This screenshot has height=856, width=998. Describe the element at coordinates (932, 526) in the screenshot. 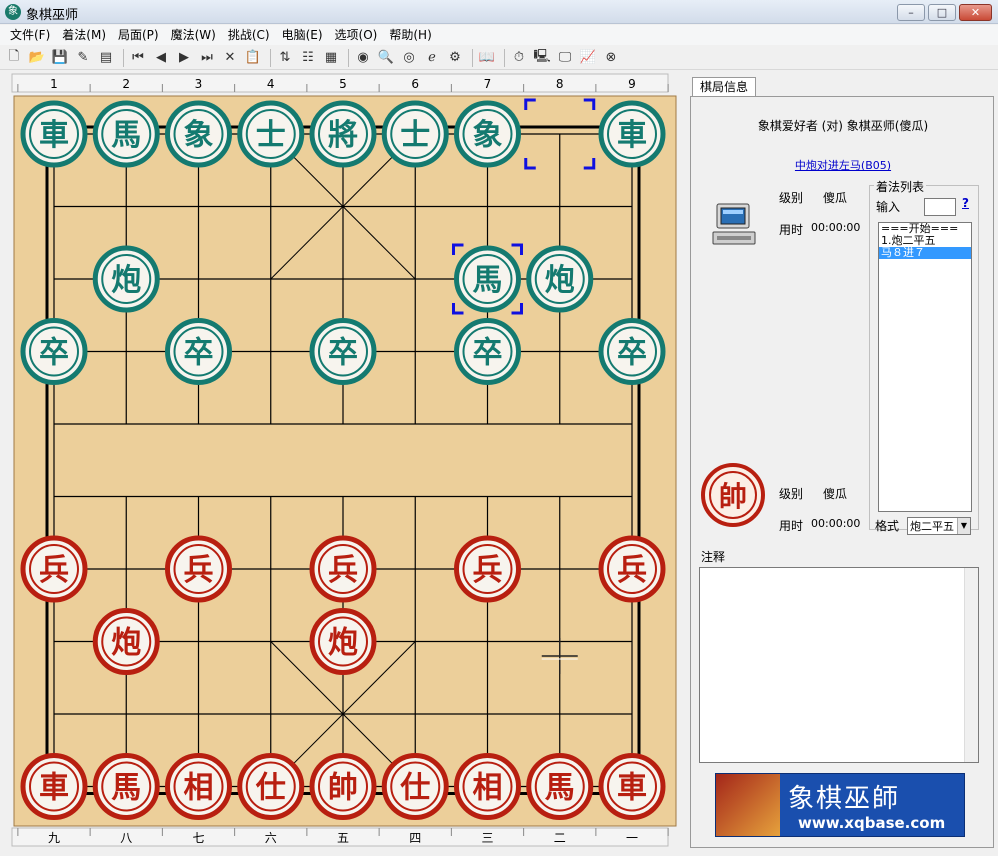

I see `format-select-value: 炮二平五` at that location.